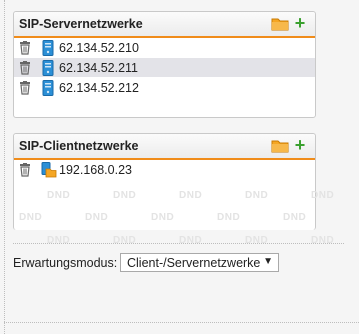 Image resolution: width=359 pixels, height=334 pixels. What do you see at coordinates (99, 88) in the screenshot?
I see `network-address: 62.134.52.212` at bounding box center [99, 88].